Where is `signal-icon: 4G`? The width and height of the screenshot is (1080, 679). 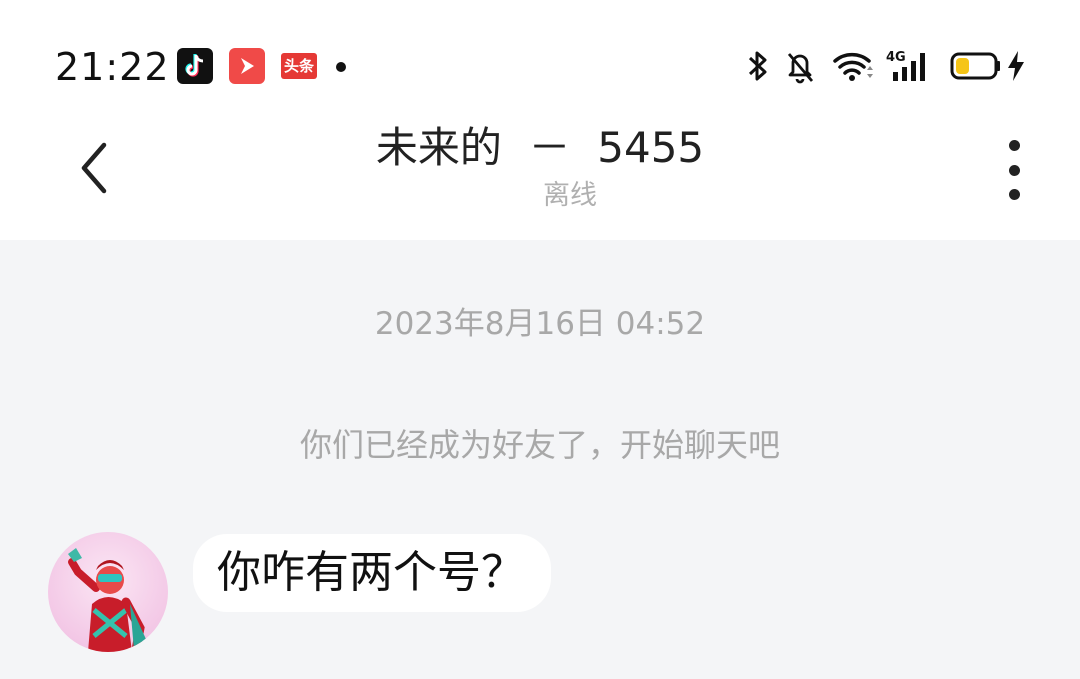 signal-icon: 4G is located at coordinates (911, 68).